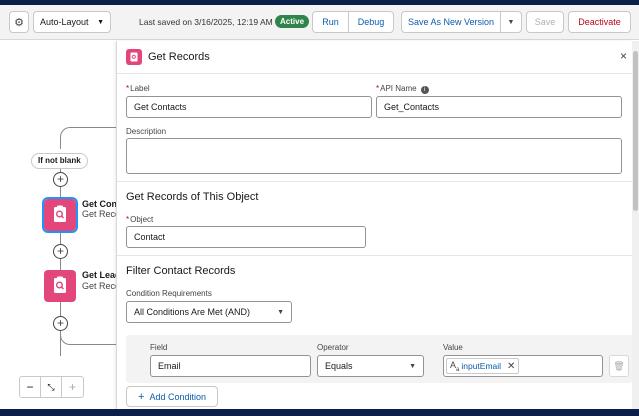 Image resolution: width=639 pixels, height=416 pixels. Describe the element at coordinates (319, 412) in the screenshot. I see `bottom-bar` at that location.